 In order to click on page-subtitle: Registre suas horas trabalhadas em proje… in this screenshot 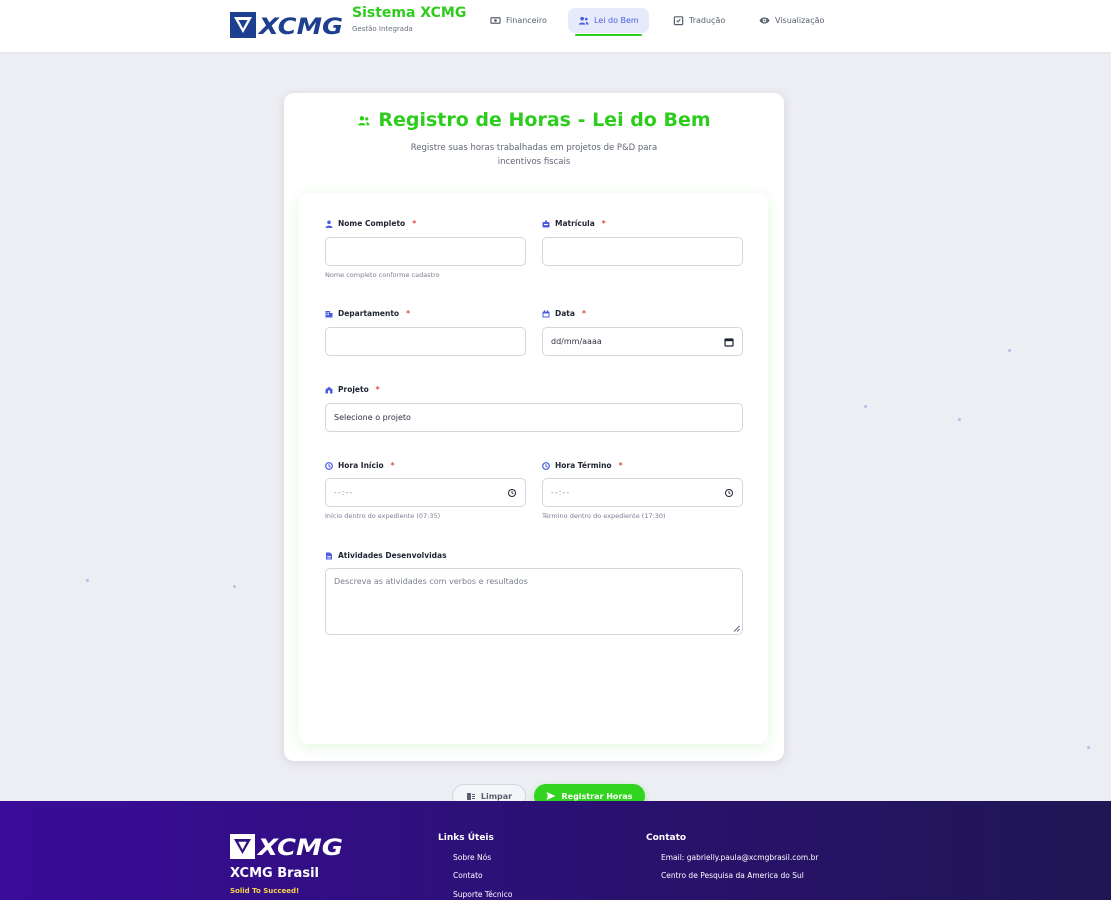, I will do `click(534, 155)`.